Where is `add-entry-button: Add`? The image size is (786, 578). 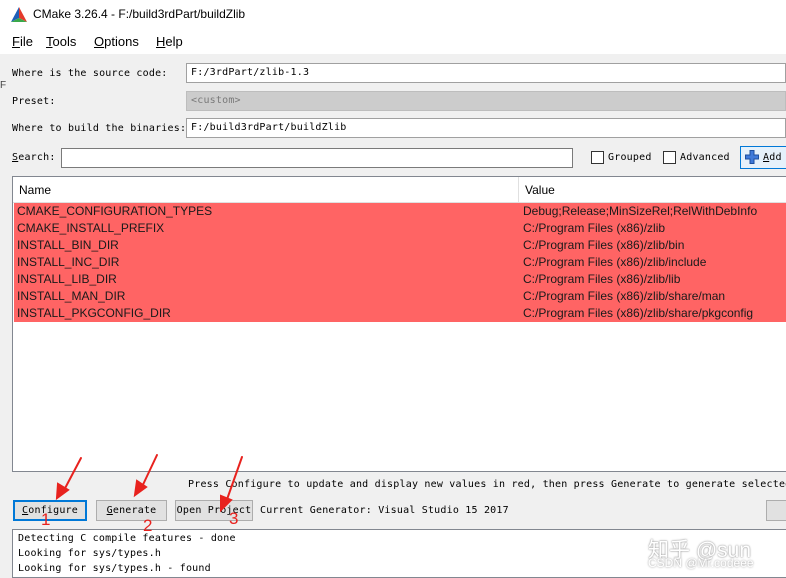
add-entry-button: Add is located at coordinates (763, 157).